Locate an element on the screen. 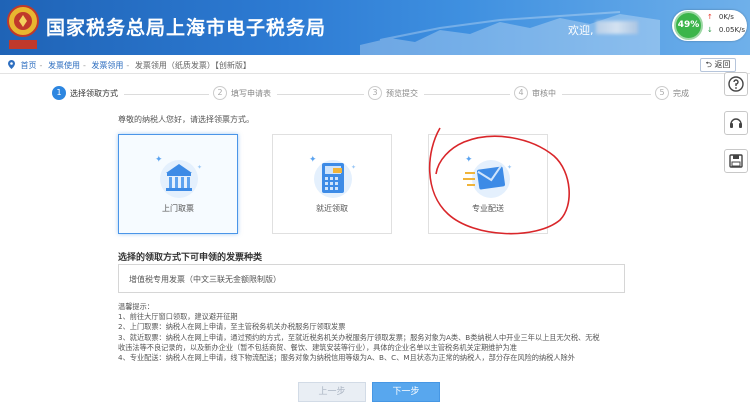  step-1-number: 1 is located at coordinates (59, 93).